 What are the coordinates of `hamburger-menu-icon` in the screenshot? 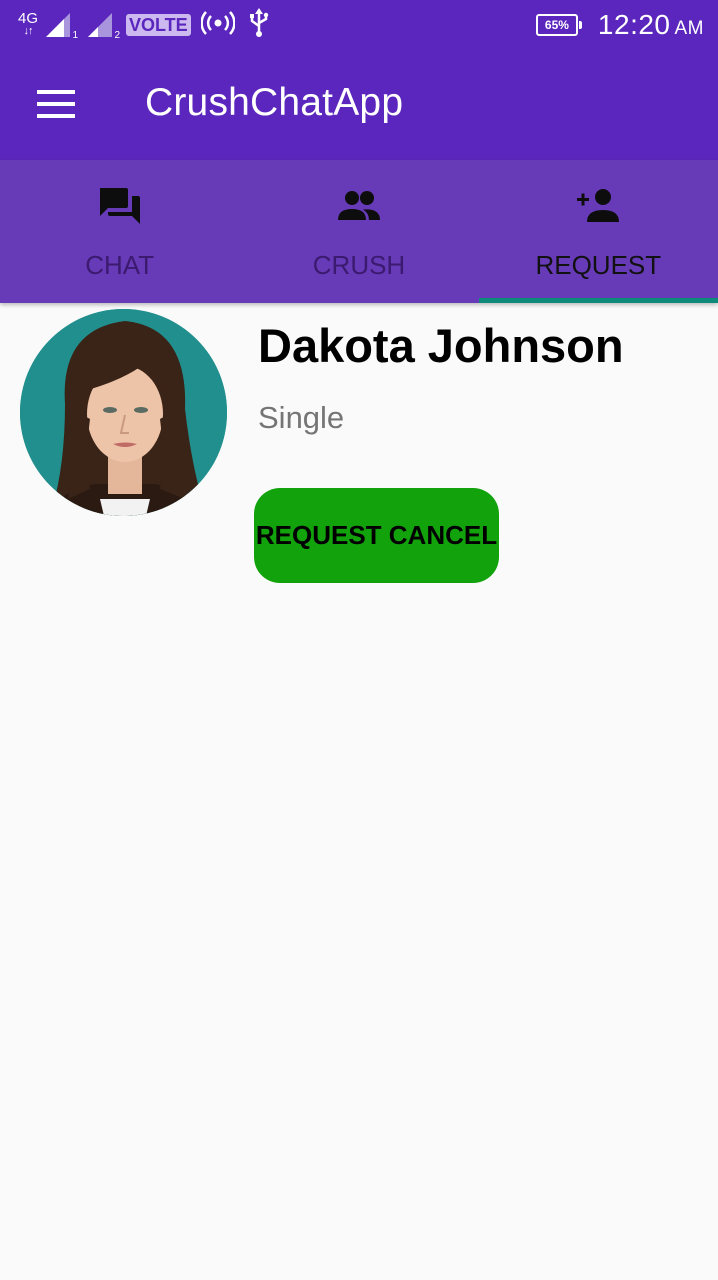 It's located at (56, 104).